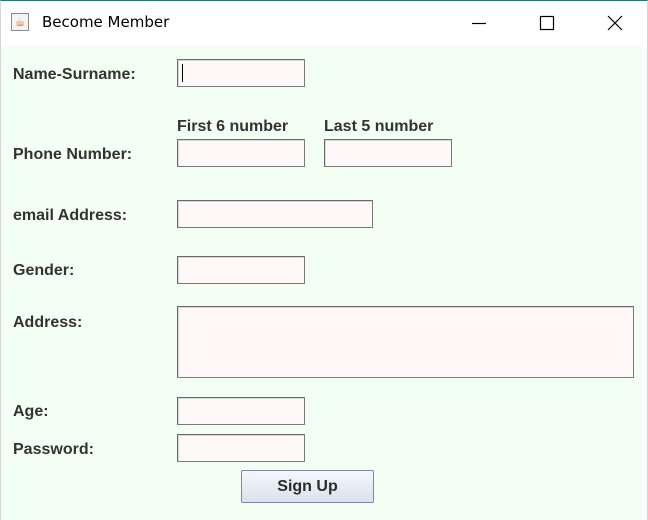  What do you see at coordinates (241, 73) in the screenshot?
I see `name-surname-input` at bounding box center [241, 73].